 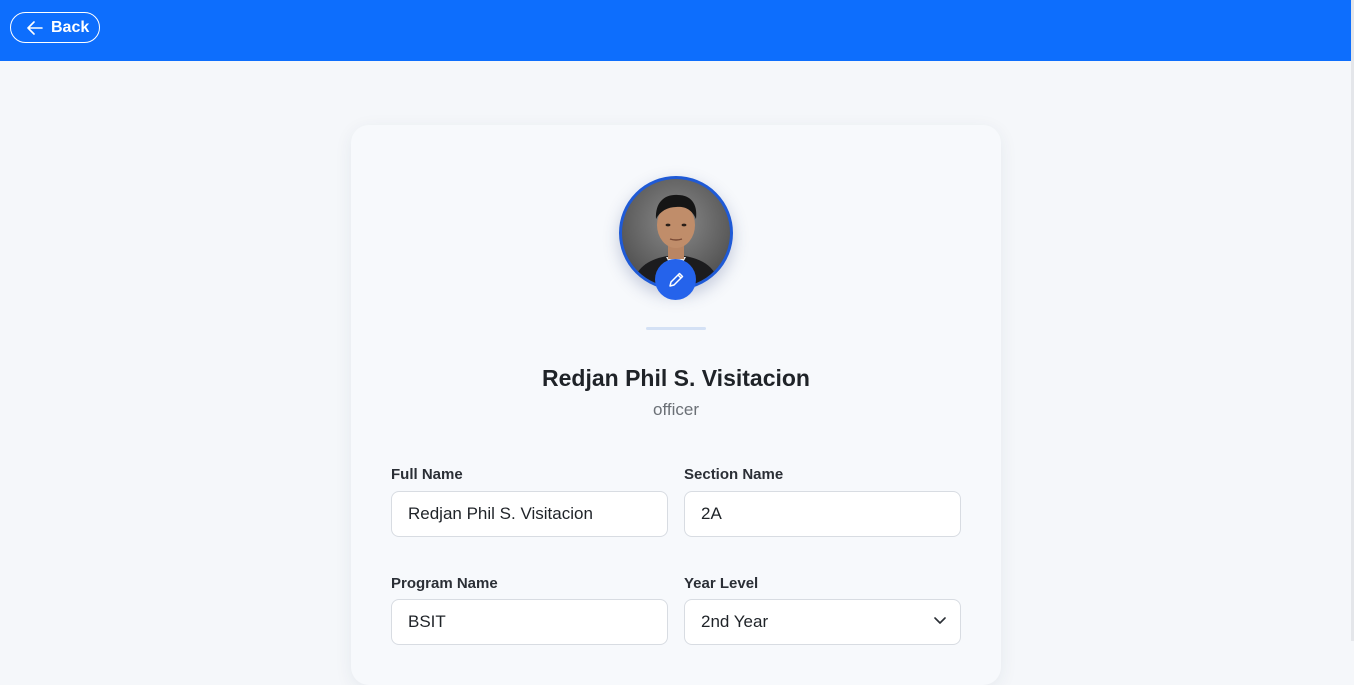 I want to click on profile-name: Redjan Phil S. Visitacion, so click(x=676, y=378).